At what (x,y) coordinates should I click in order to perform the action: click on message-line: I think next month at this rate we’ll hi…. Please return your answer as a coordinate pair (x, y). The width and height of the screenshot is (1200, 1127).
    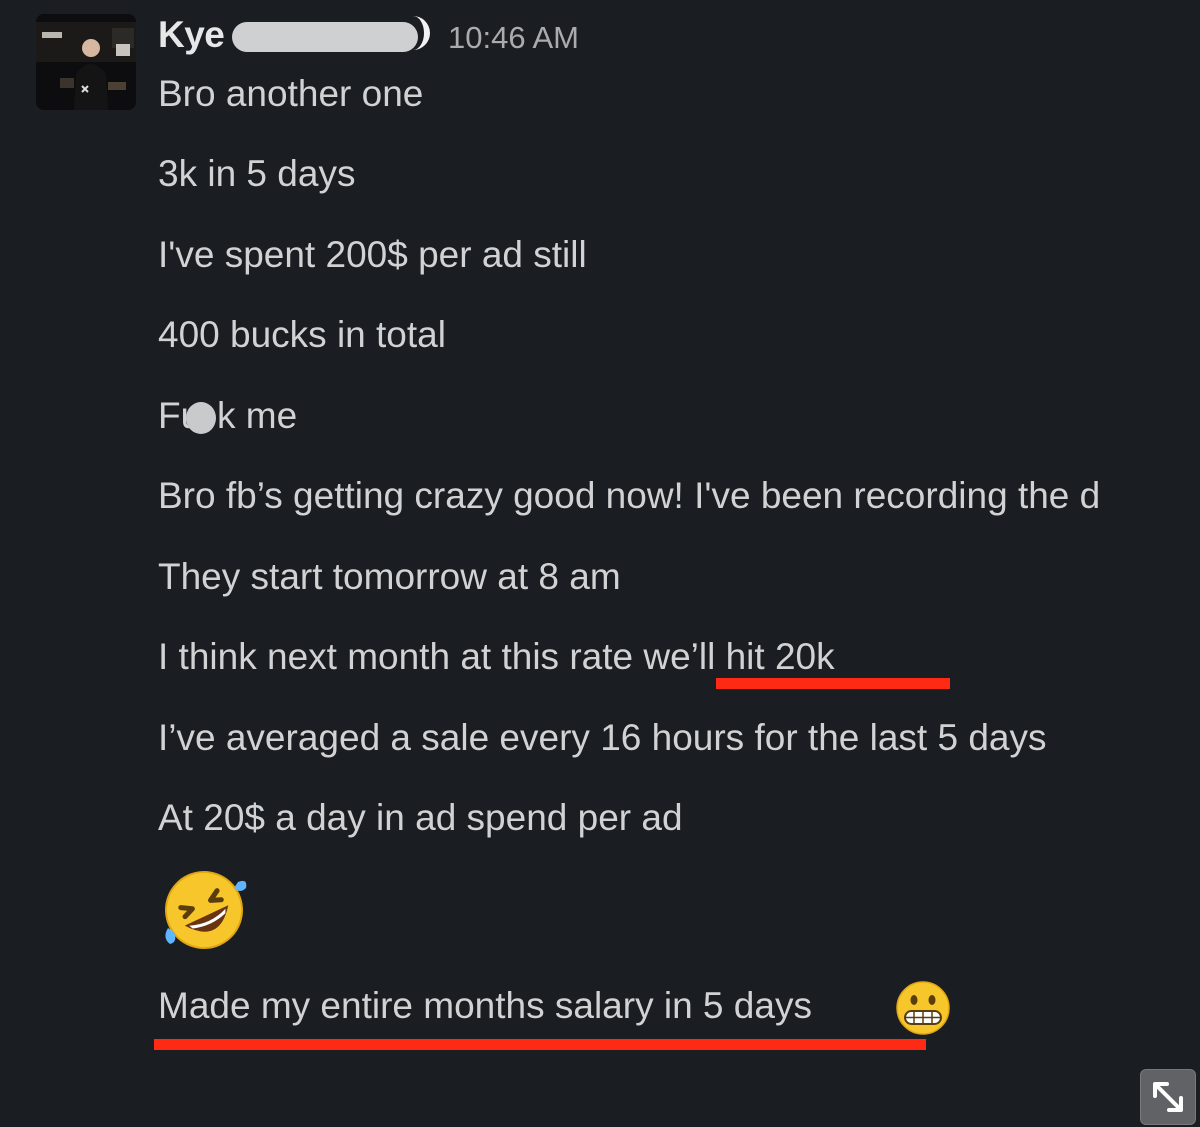
    Looking at the image, I should click on (496, 656).